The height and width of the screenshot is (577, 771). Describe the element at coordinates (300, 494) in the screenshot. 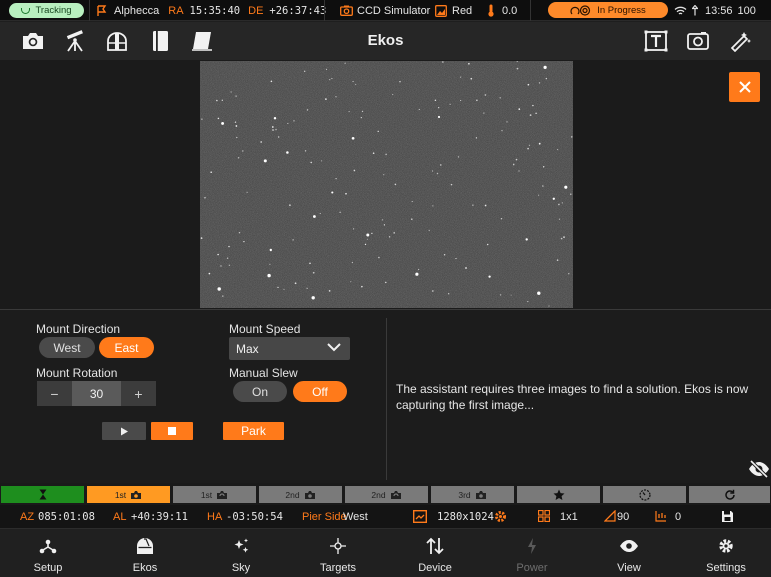

I see `sequence-step-second-capture: 2nd` at that location.